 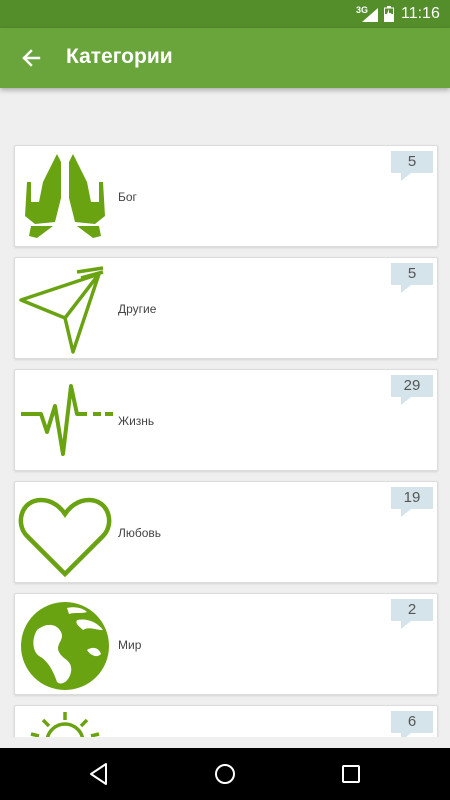 I want to click on category-card-life: Жизнь 29, so click(x=226, y=420).